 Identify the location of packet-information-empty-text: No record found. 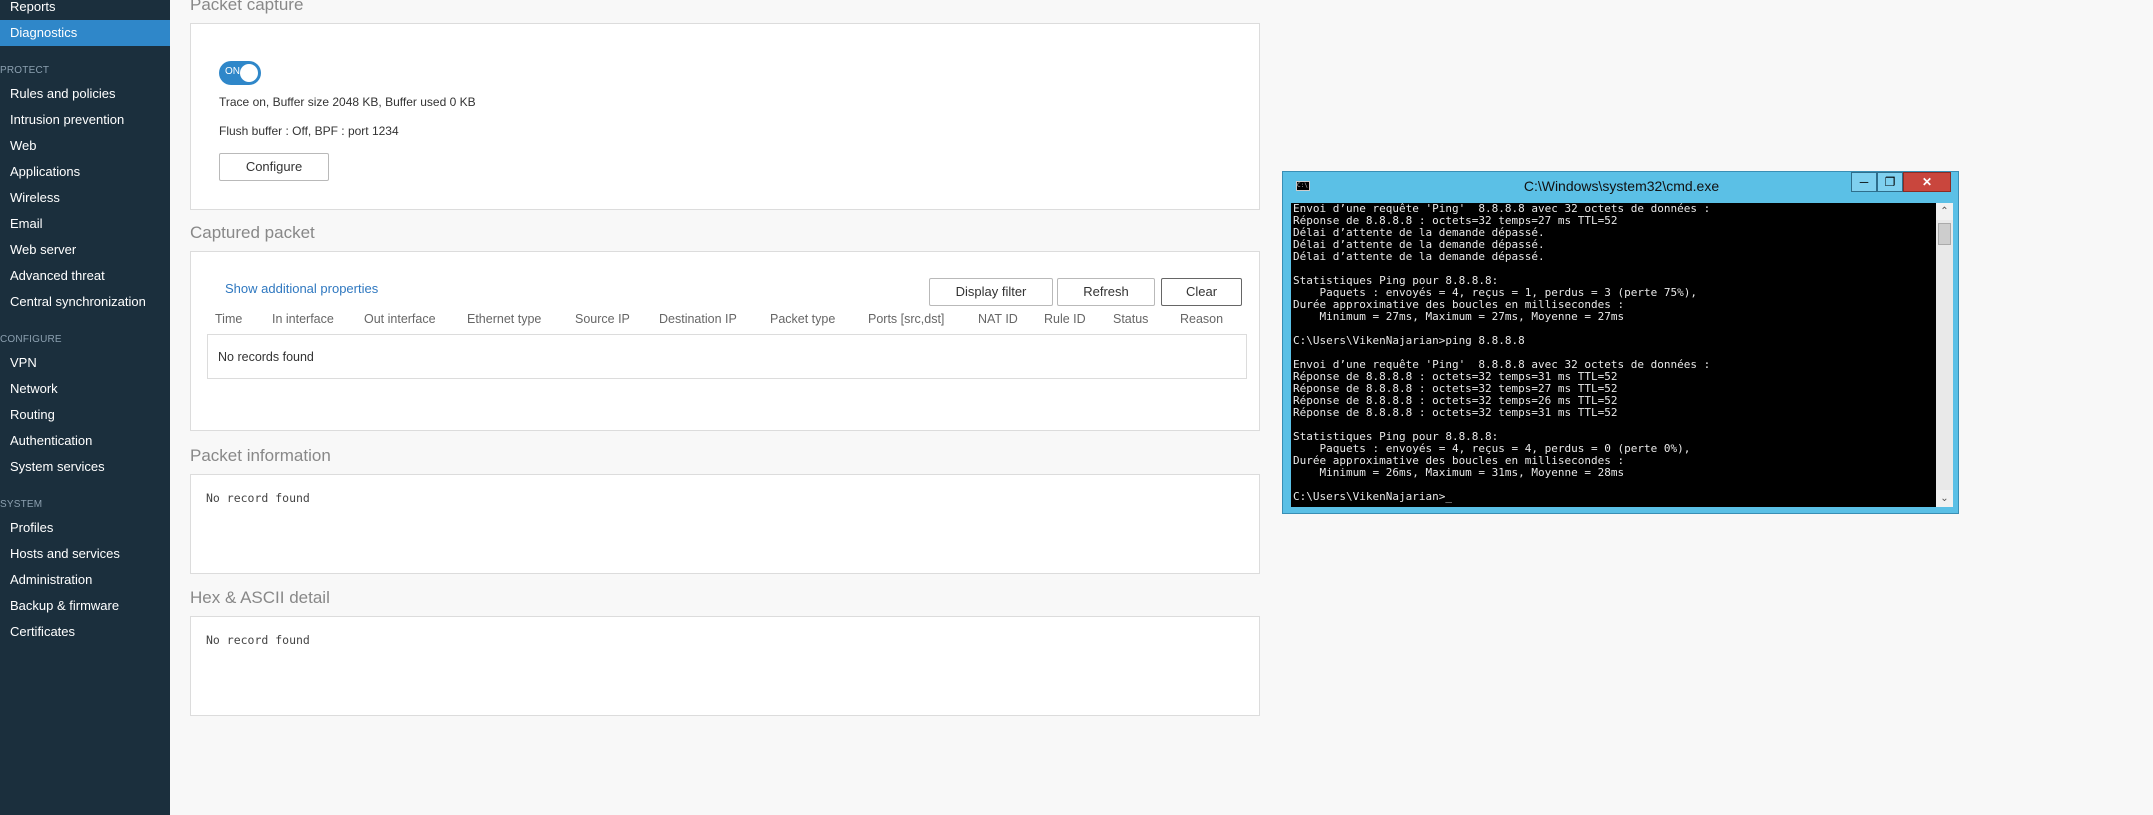
(258, 498).